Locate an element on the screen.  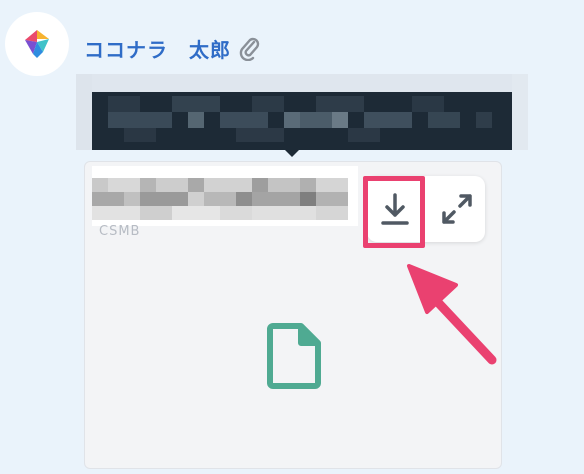
sender-avatar is located at coordinates (37, 44).